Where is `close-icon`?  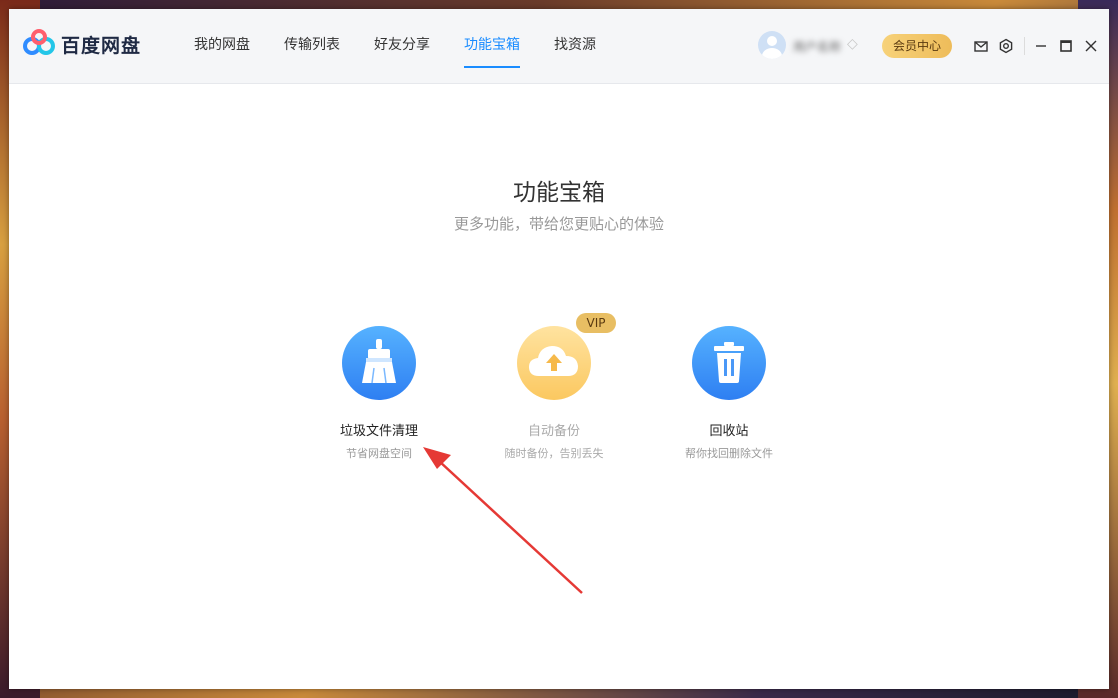
close-icon is located at coordinates (1091, 46).